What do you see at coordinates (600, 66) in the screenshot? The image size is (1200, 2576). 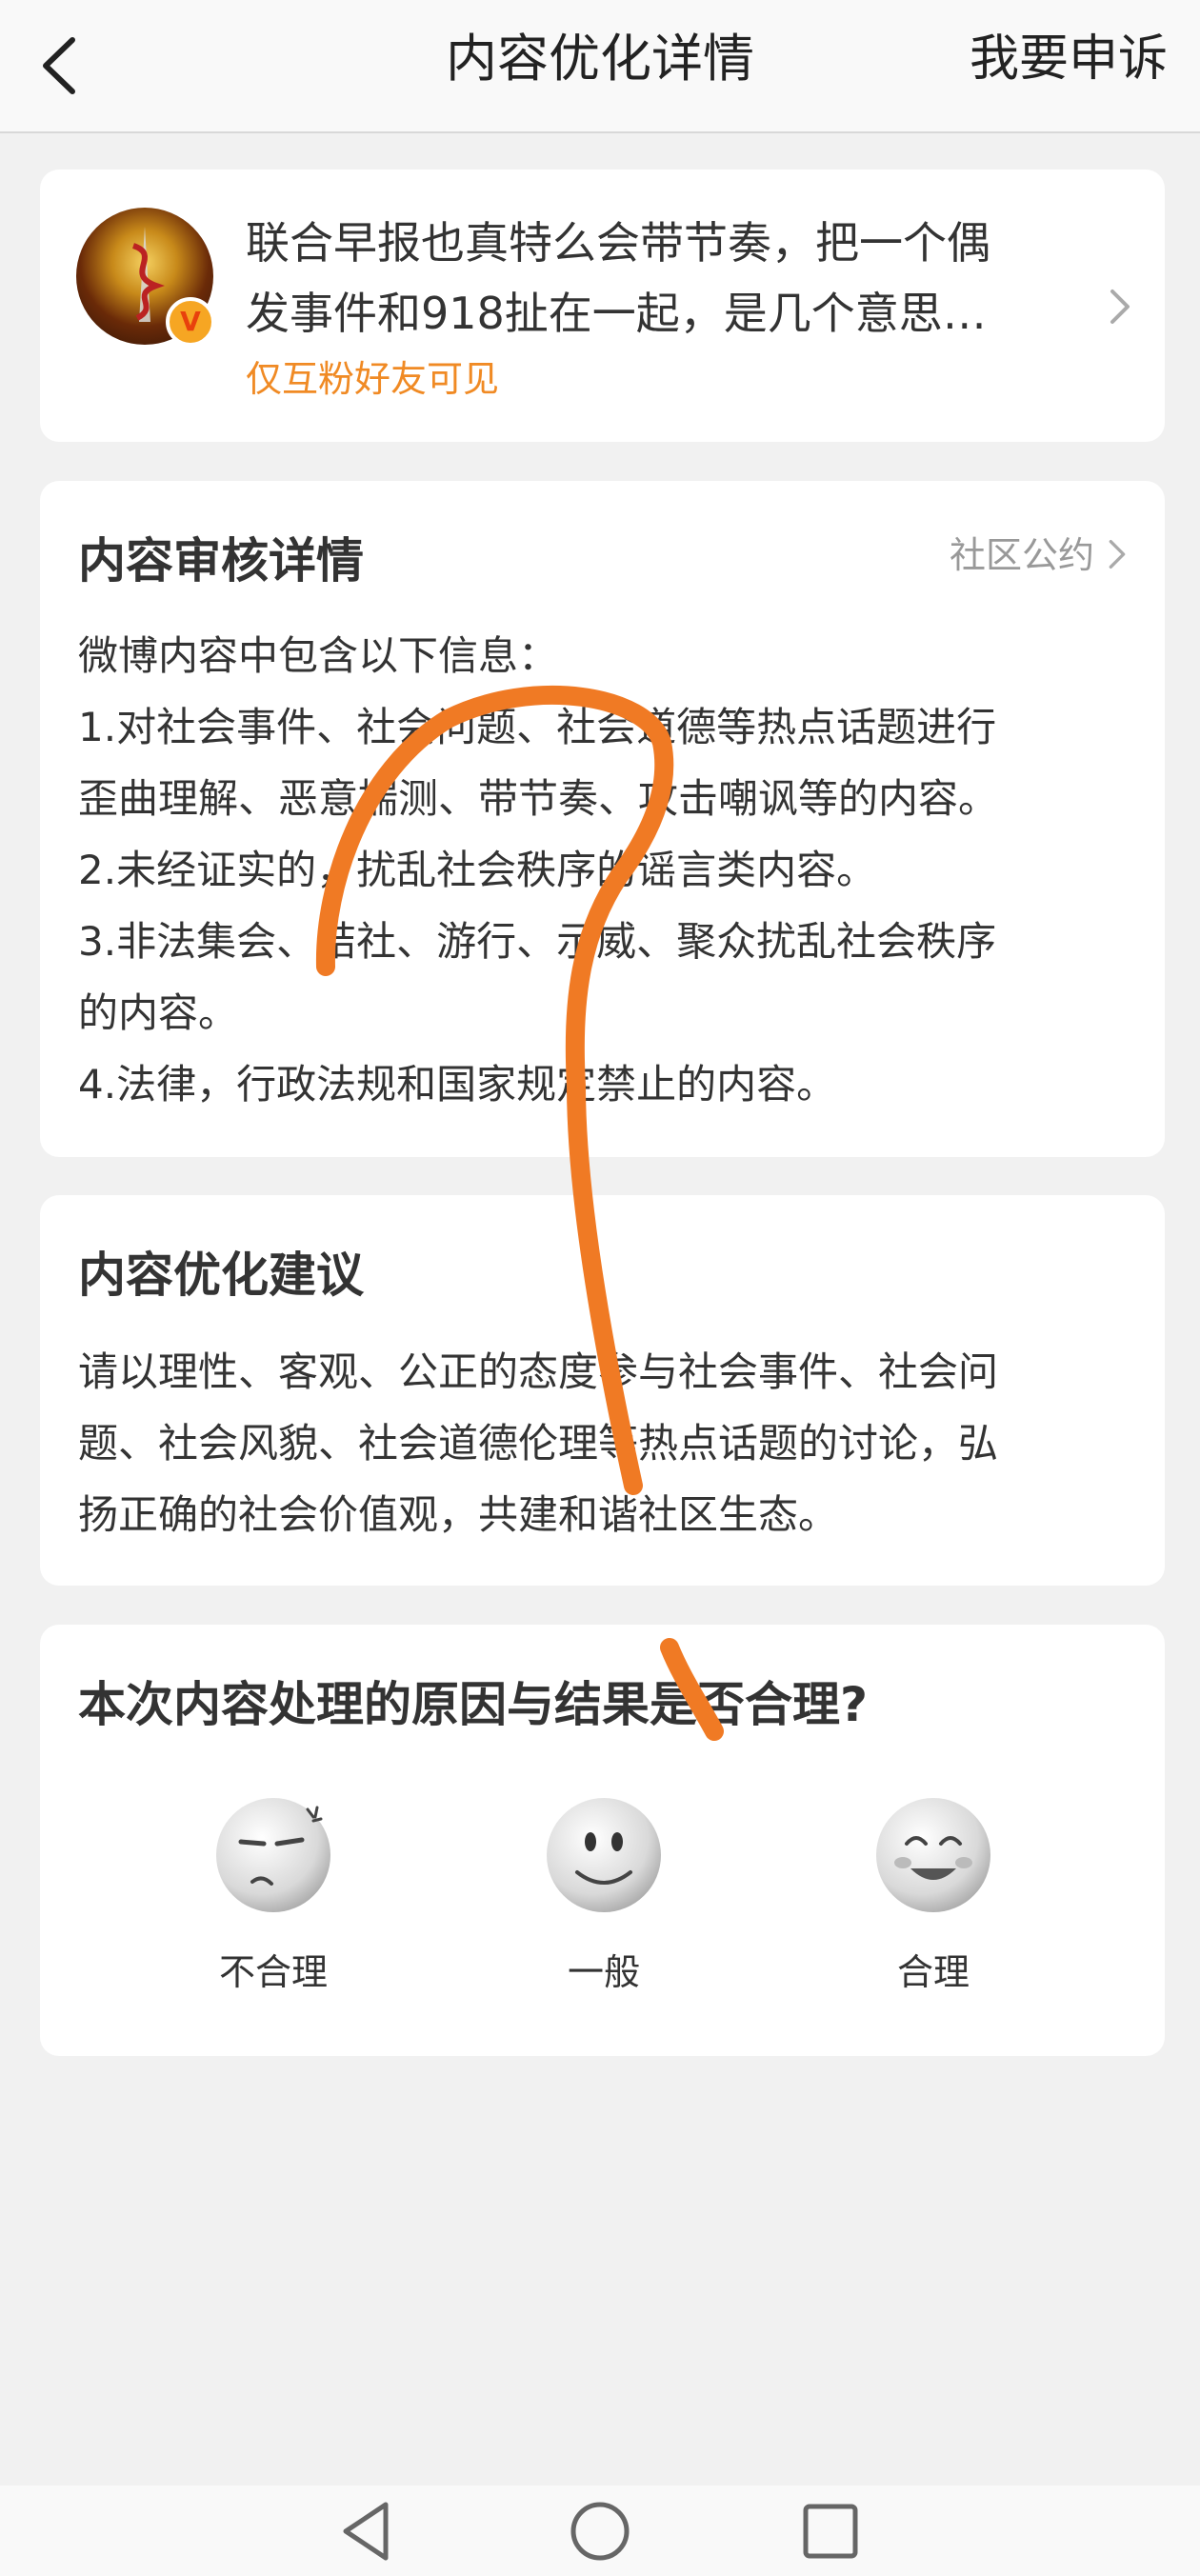 I see `top-bar: 内容优化详情 我要申诉` at bounding box center [600, 66].